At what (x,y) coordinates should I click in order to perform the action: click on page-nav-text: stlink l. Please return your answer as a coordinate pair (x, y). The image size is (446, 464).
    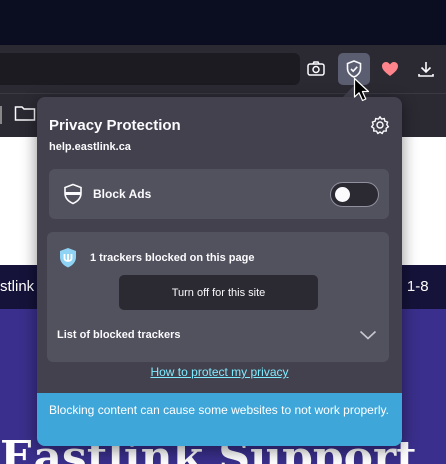
    Looking at the image, I should click on (21, 286).